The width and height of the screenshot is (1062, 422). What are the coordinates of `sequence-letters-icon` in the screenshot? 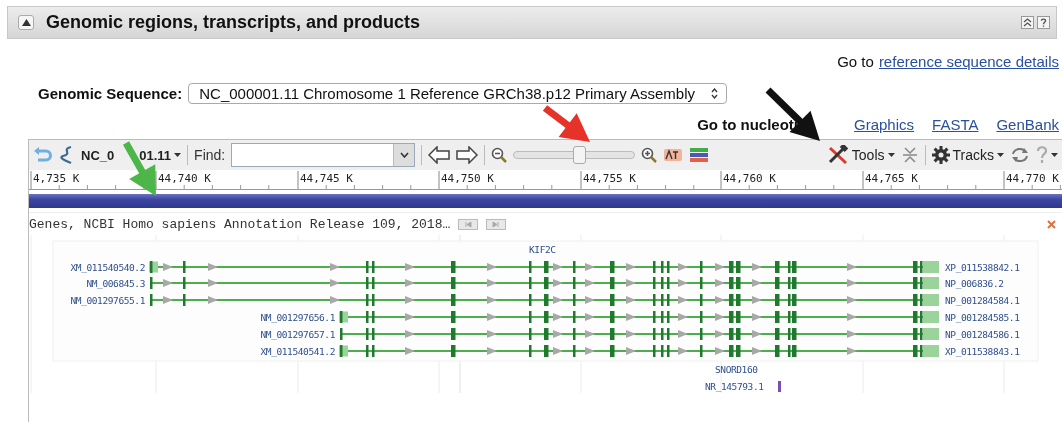 It's located at (673, 155).